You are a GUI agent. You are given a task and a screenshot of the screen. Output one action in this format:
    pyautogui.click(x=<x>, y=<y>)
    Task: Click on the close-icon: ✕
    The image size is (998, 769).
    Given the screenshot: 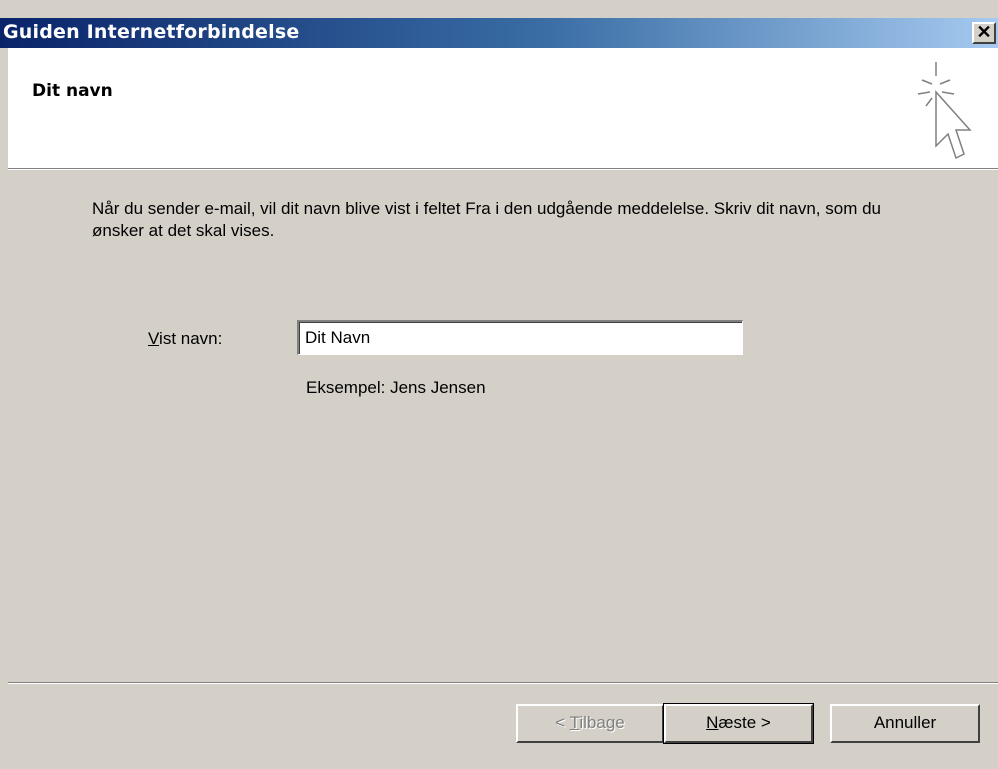 What is the action you would take?
    pyautogui.click(x=984, y=32)
    